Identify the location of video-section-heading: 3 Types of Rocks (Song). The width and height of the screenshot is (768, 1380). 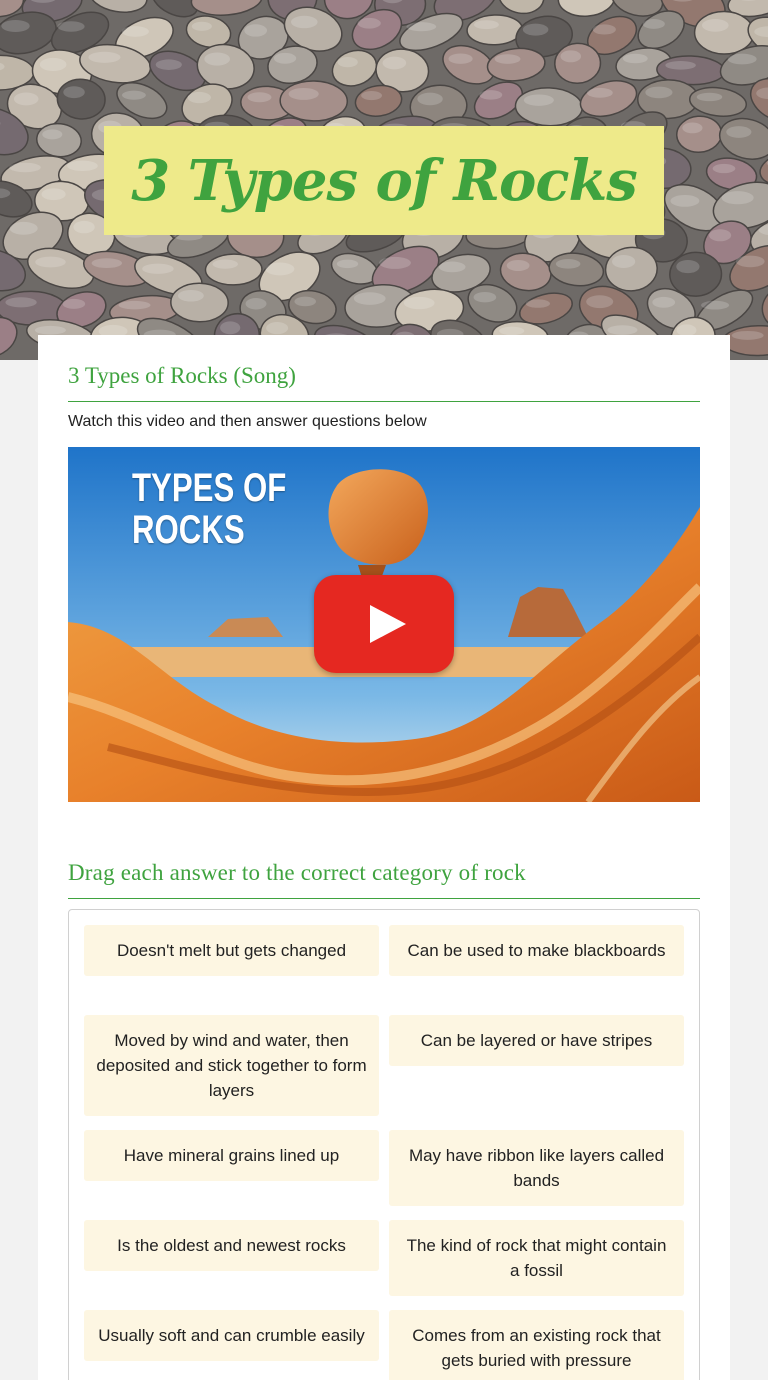
(182, 375).